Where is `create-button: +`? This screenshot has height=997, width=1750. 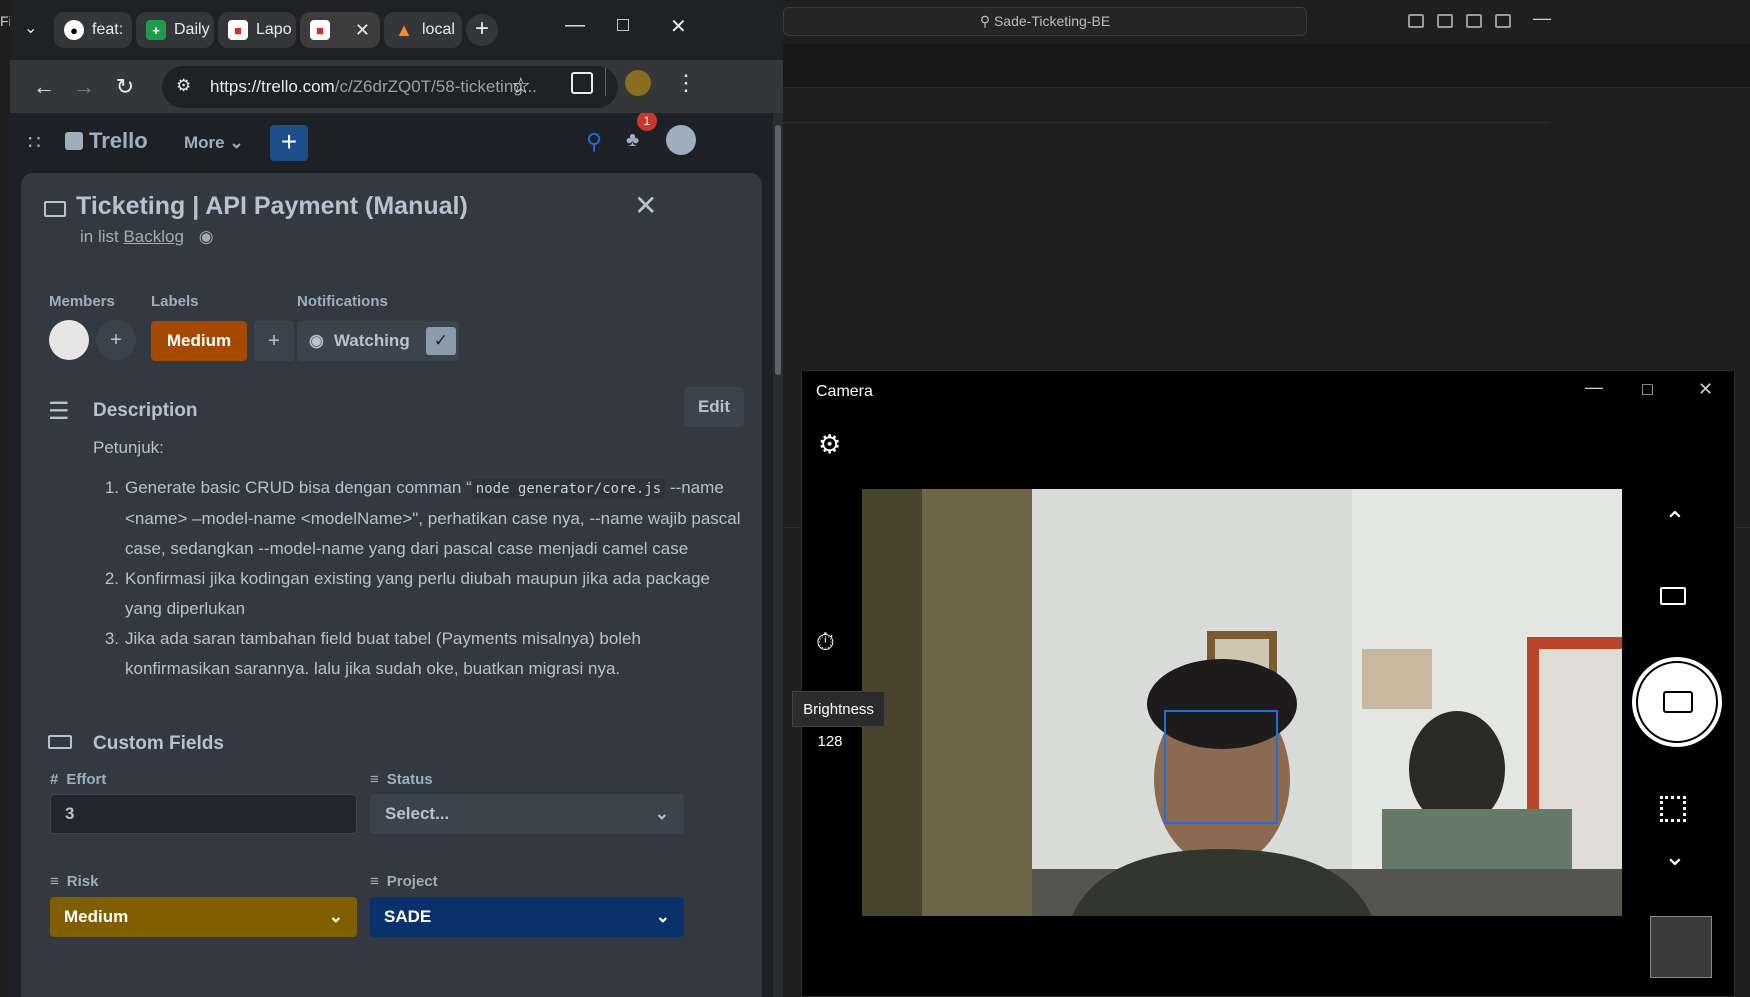
create-button: + is located at coordinates (289, 143).